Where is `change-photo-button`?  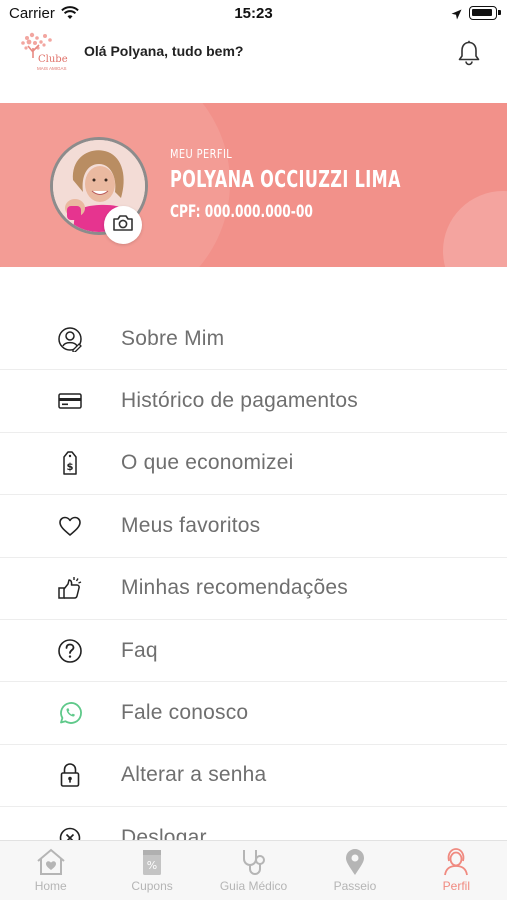 change-photo-button is located at coordinates (123, 225).